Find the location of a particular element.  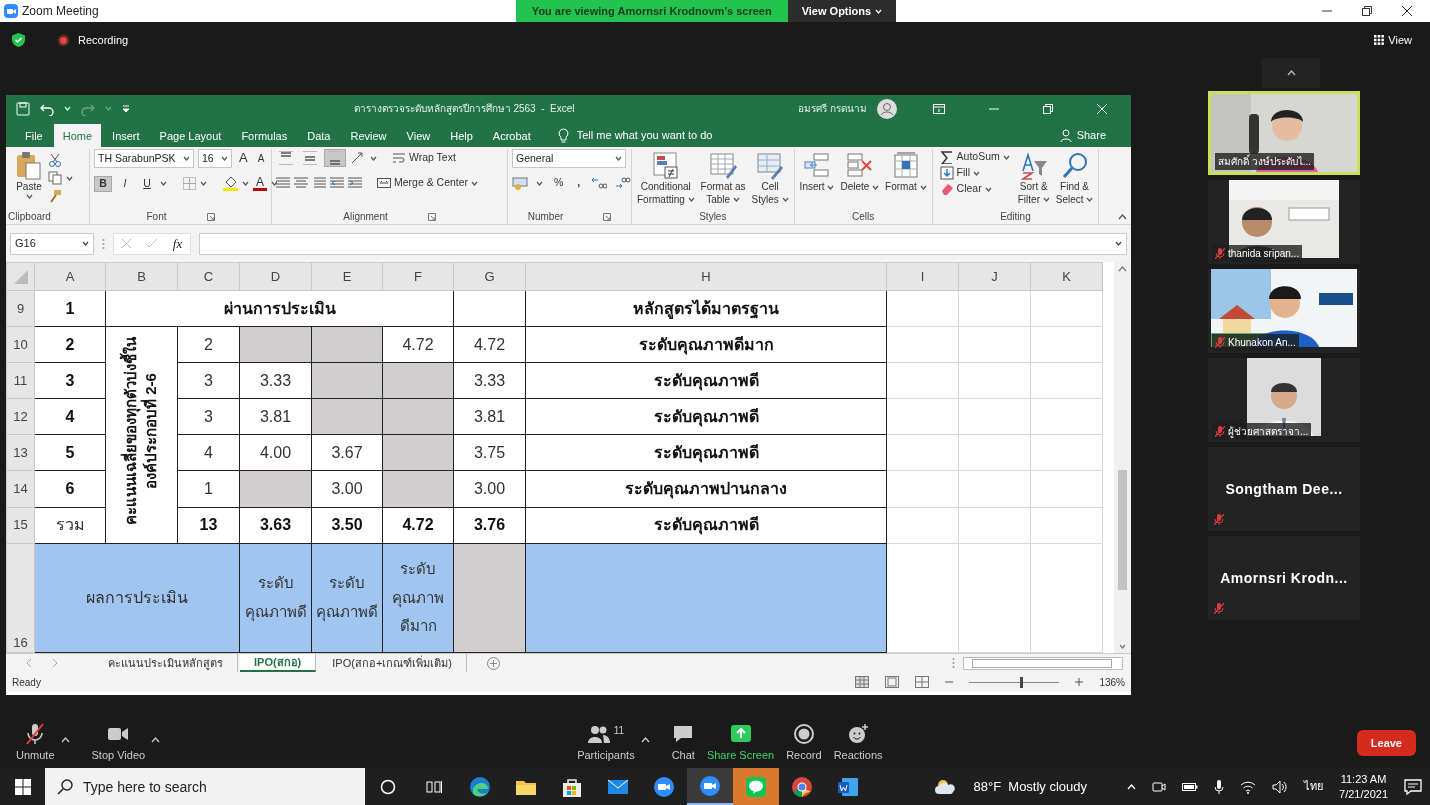

microphone-icon is located at coordinates (1219, 786).